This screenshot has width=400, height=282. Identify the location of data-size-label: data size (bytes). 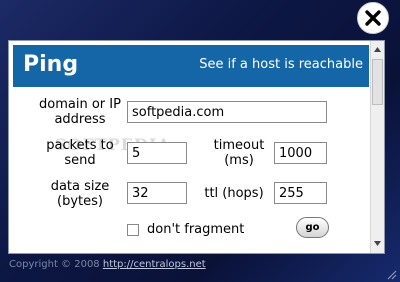
(80, 194).